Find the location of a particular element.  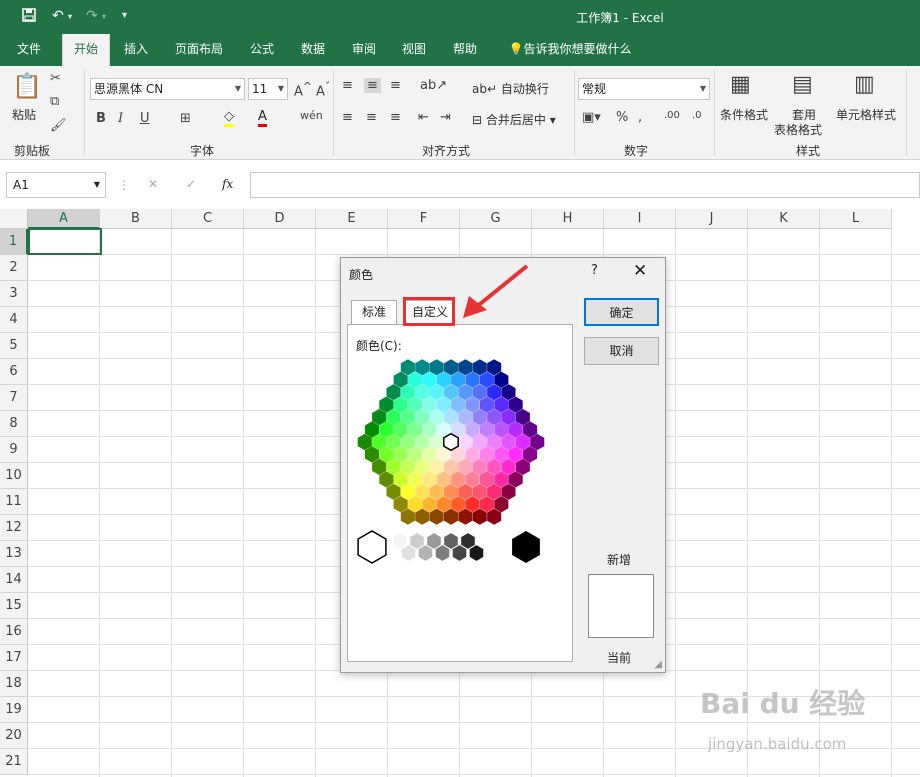

tab-page-layout: 页面布局 is located at coordinates (199, 50).